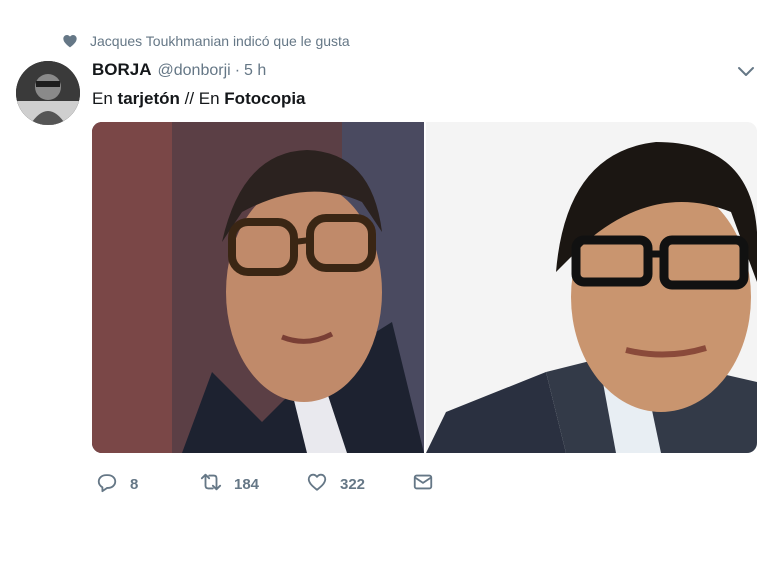 This screenshot has height=565, width=780. Describe the element at coordinates (255, 71) in the screenshot. I see `timestamp: 5 h` at that location.